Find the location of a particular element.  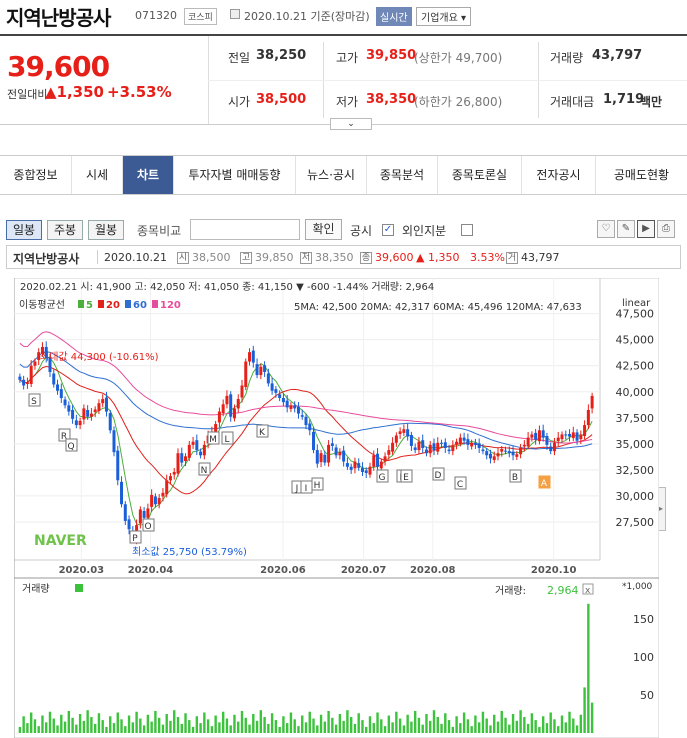

tab-analysis: 종목분석 is located at coordinates (402, 175).